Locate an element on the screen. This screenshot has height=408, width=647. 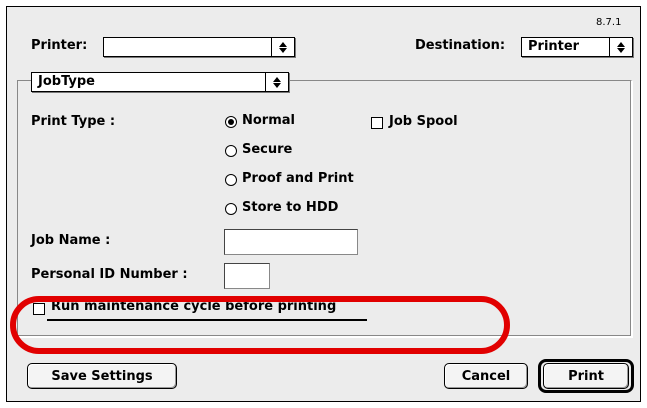
job-spool-checkbox is located at coordinates (377, 123).